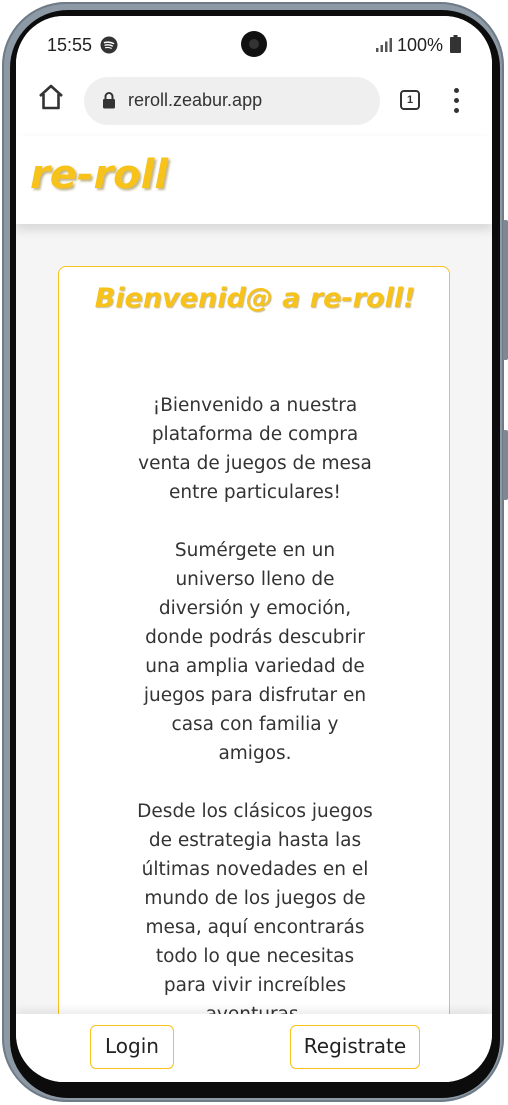 The height and width of the screenshot is (1105, 508). Describe the element at coordinates (420, 45) in the screenshot. I see `battery-percent: 100%` at that location.